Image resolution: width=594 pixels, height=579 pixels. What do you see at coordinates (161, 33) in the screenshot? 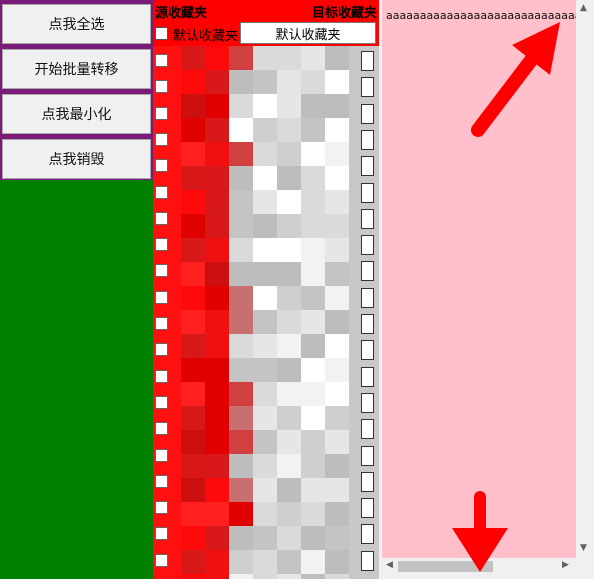
I see `default-folder-checkbox` at bounding box center [161, 33].